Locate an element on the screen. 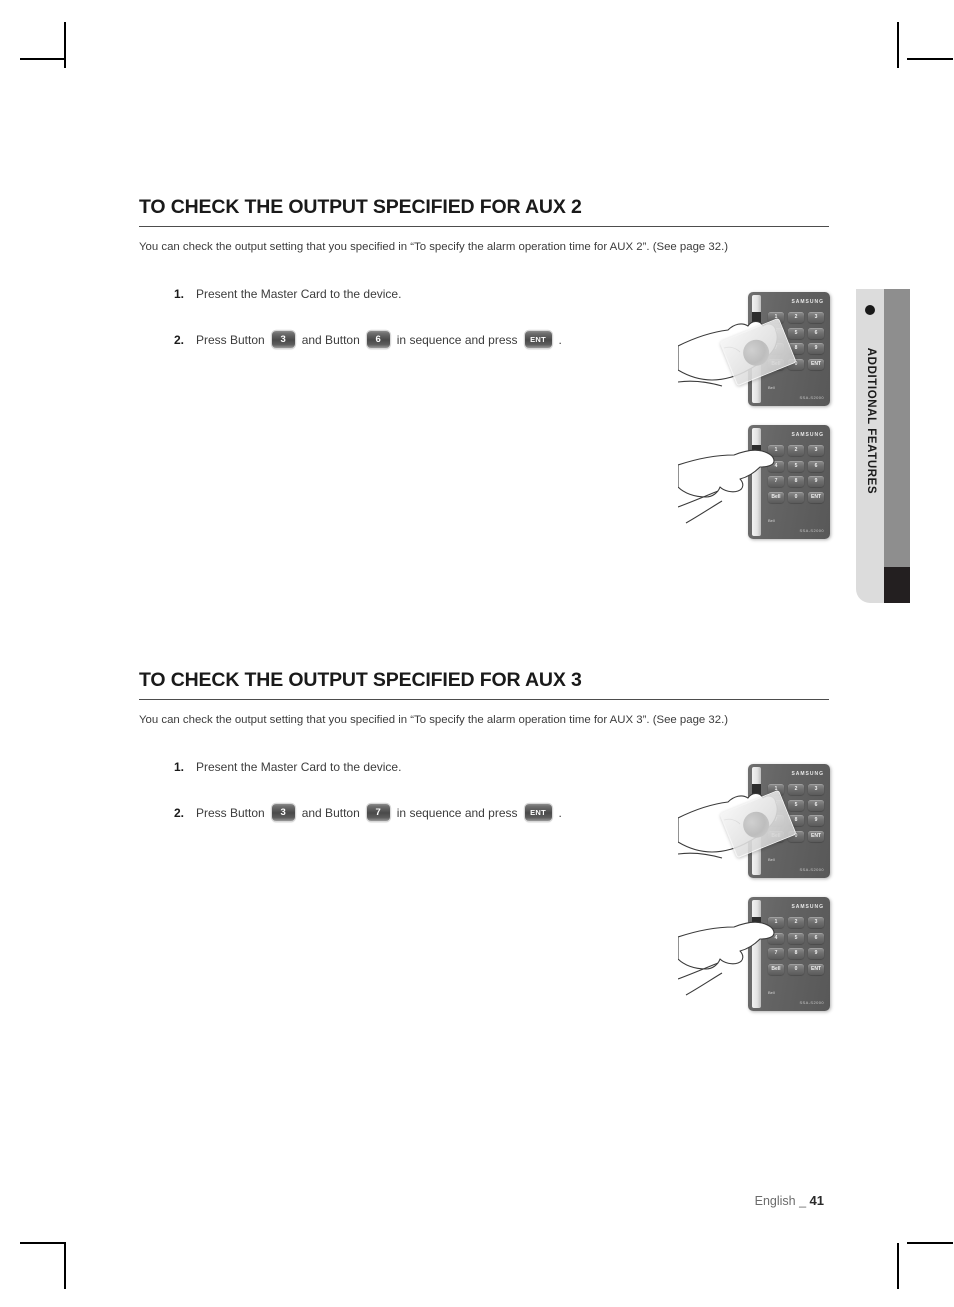 This screenshot has height=1307, width=954. tab-label: ADDITIONAL FEATURES is located at coordinates (871, 421).